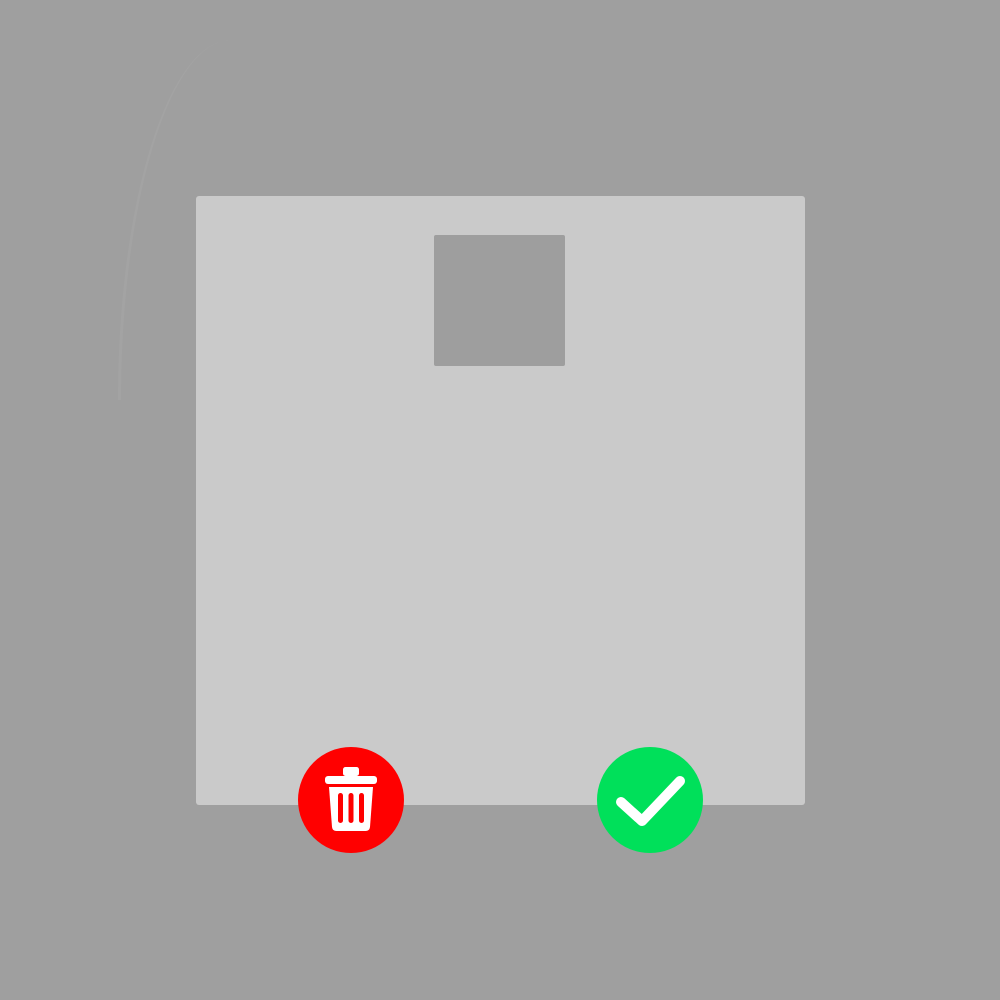  Describe the element at coordinates (499, 300) in the screenshot. I see `image-placeholder` at that location.